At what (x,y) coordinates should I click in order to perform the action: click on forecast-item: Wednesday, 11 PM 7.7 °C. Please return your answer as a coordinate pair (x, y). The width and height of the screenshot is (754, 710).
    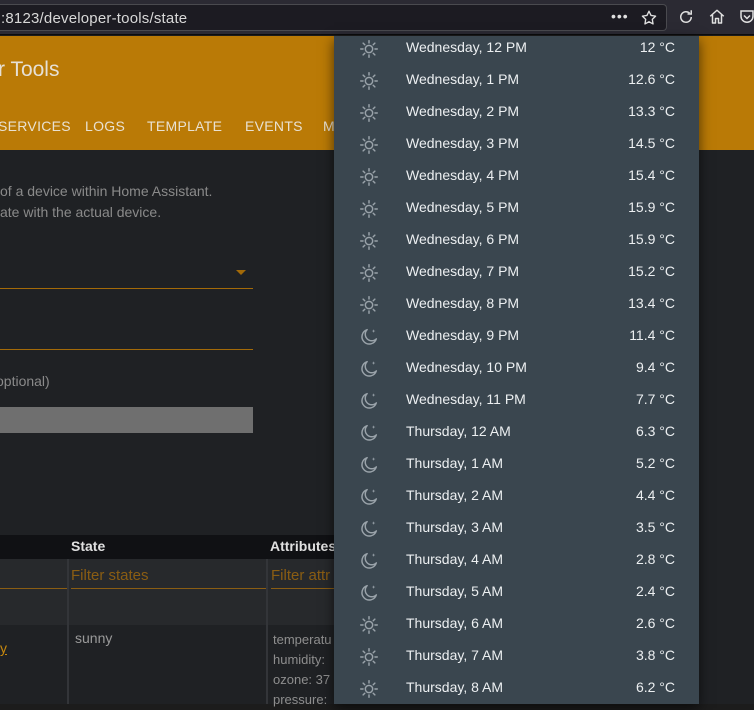
    Looking at the image, I should click on (516, 401).